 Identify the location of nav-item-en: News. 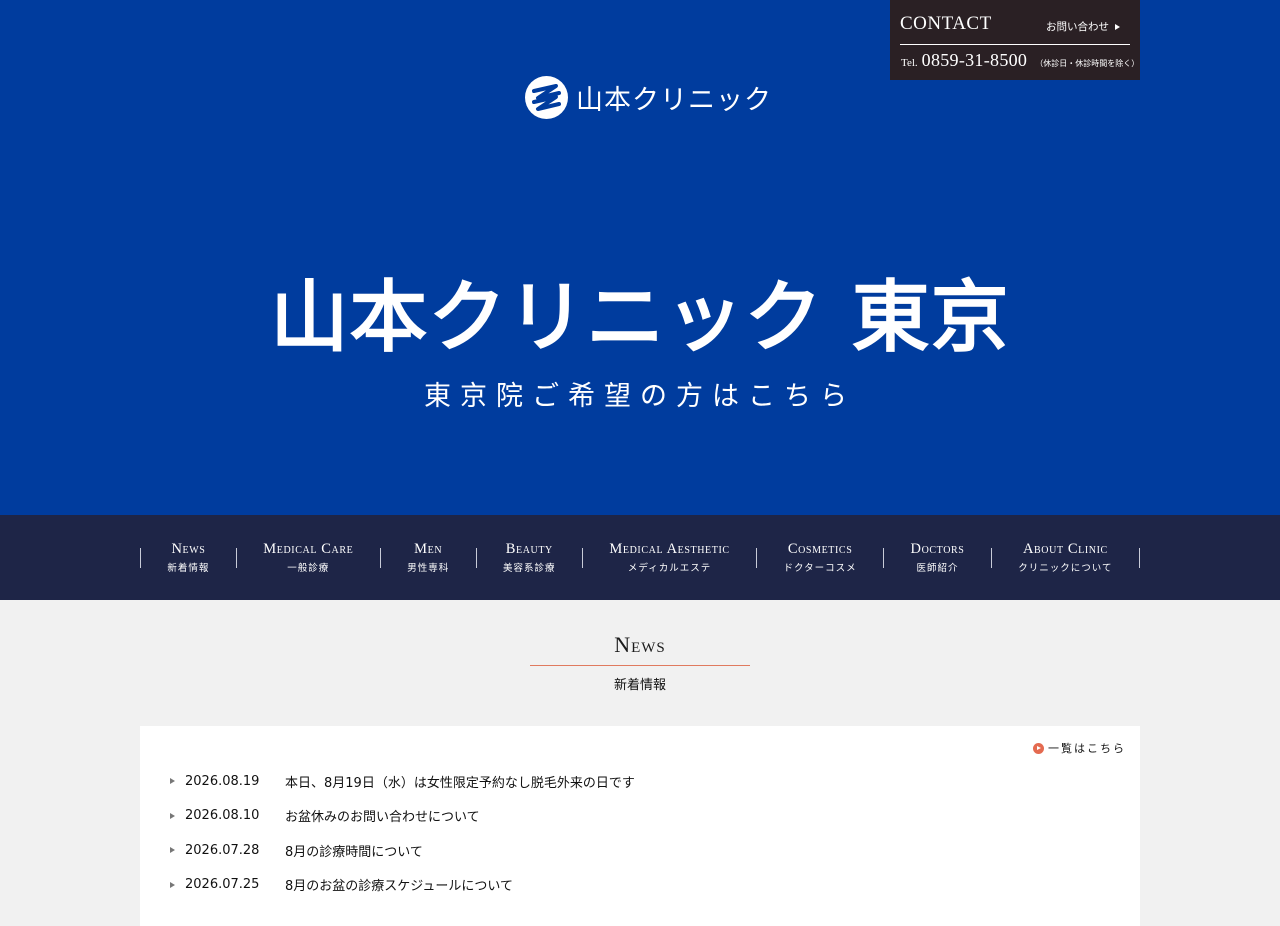
(188, 549).